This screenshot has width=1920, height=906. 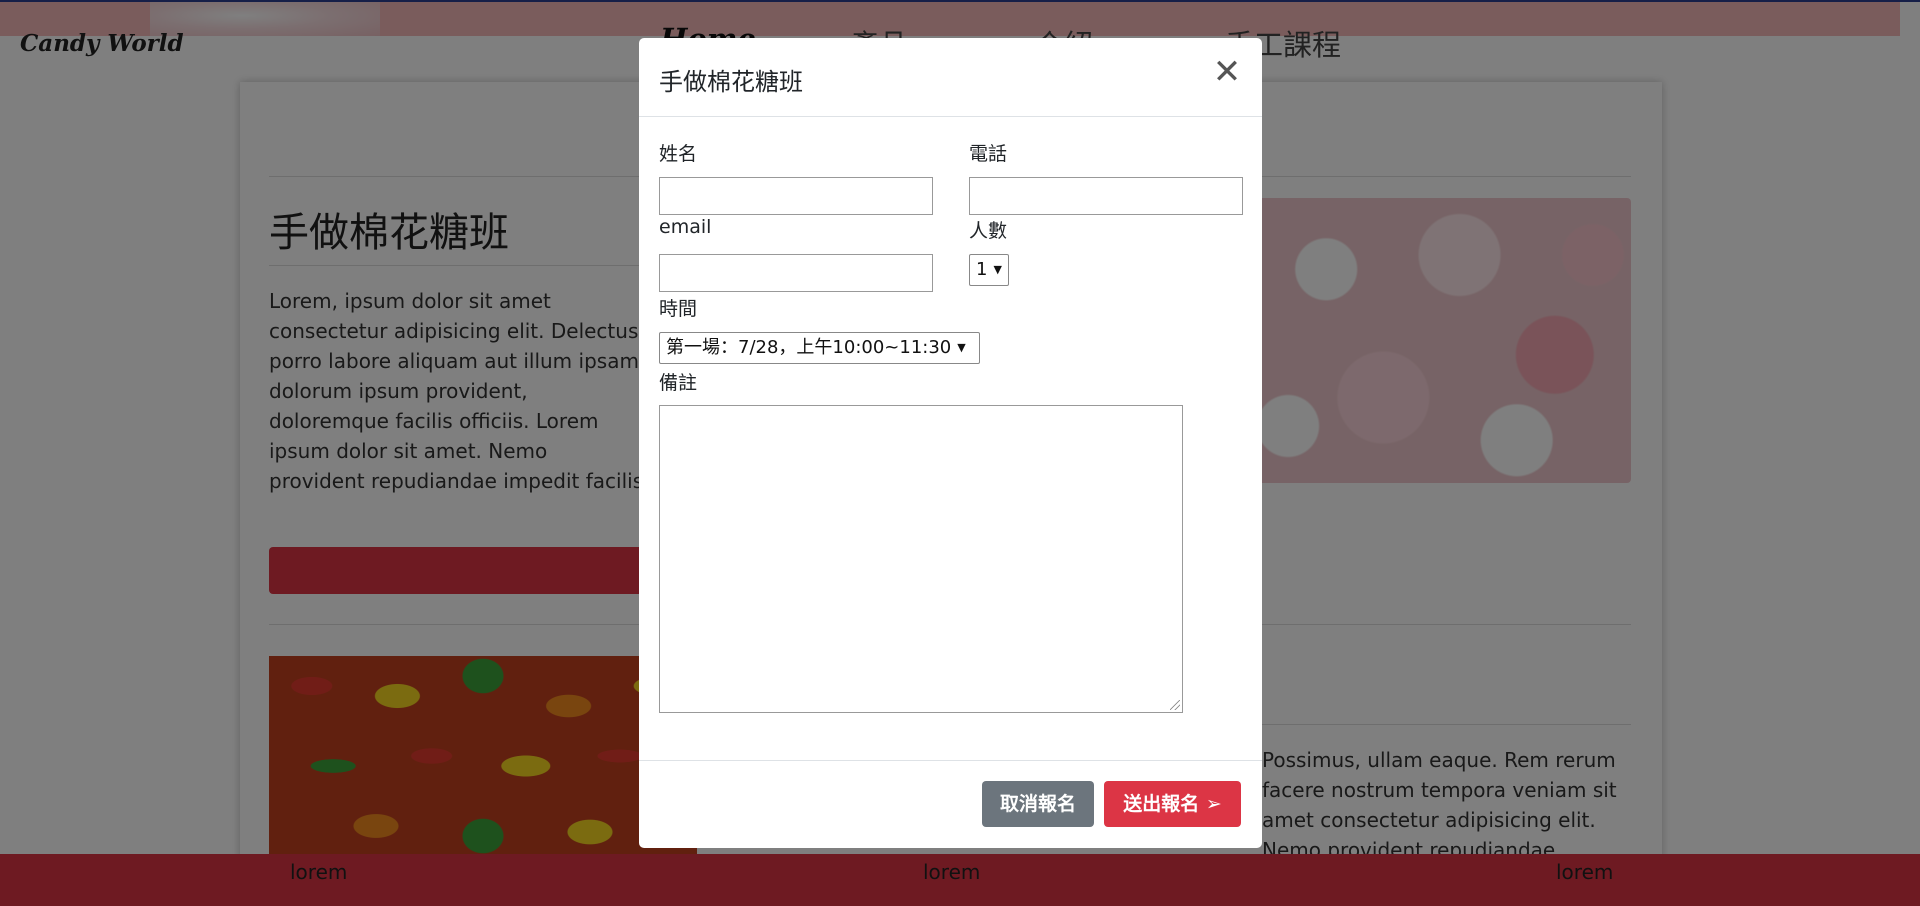 What do you see at coordinates (989, 270) in the screenshot?
I see `people-select: 1 ▼` at bounding box center [989, 270].